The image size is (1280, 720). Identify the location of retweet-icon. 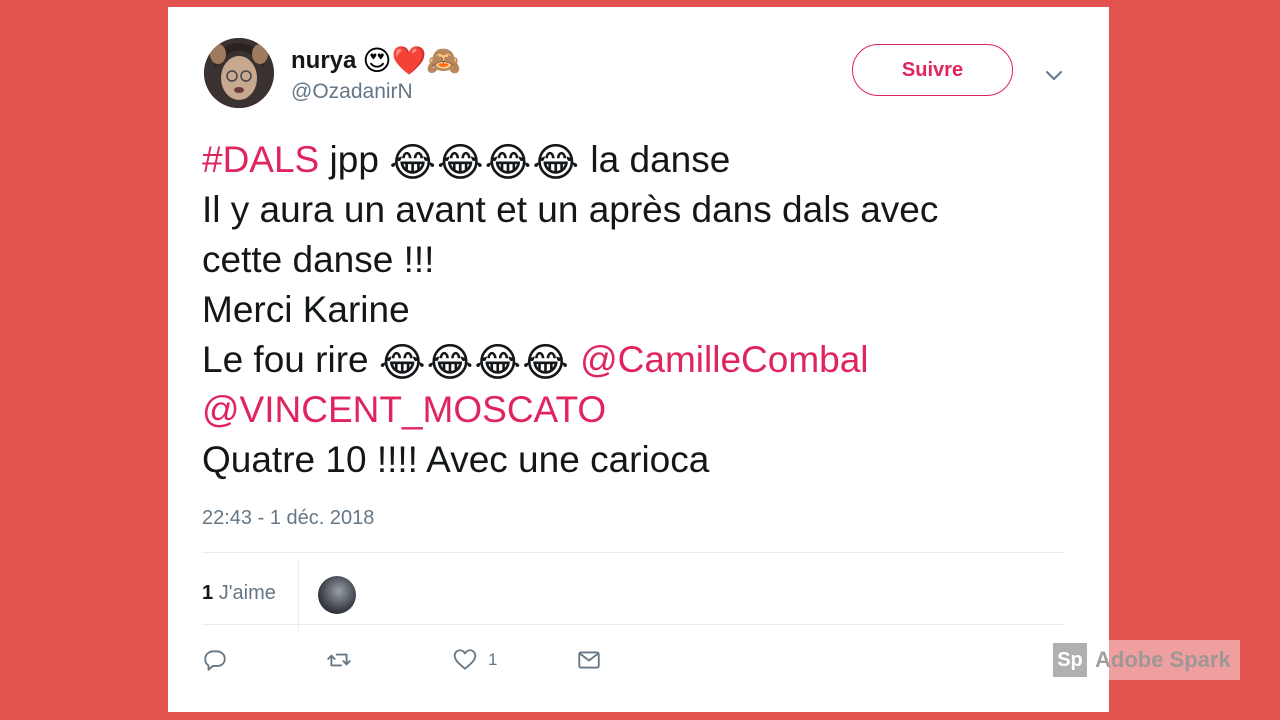
(339, 660).